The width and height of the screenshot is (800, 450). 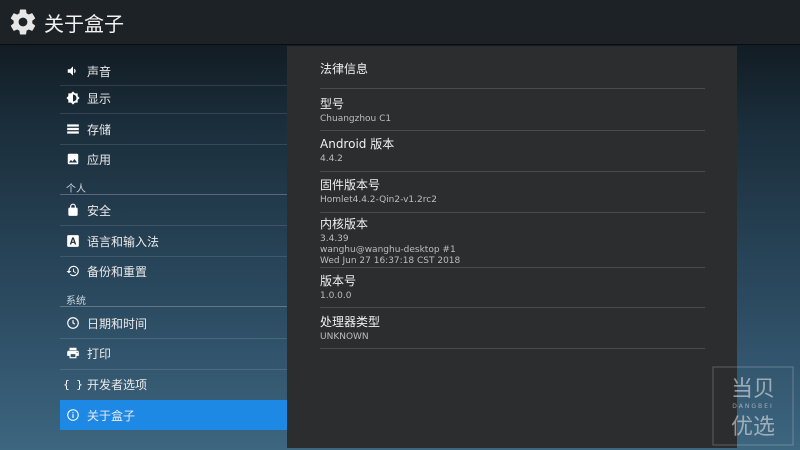 I want to click on sidebar-item-display: 显示, so click(x=173, y=98).